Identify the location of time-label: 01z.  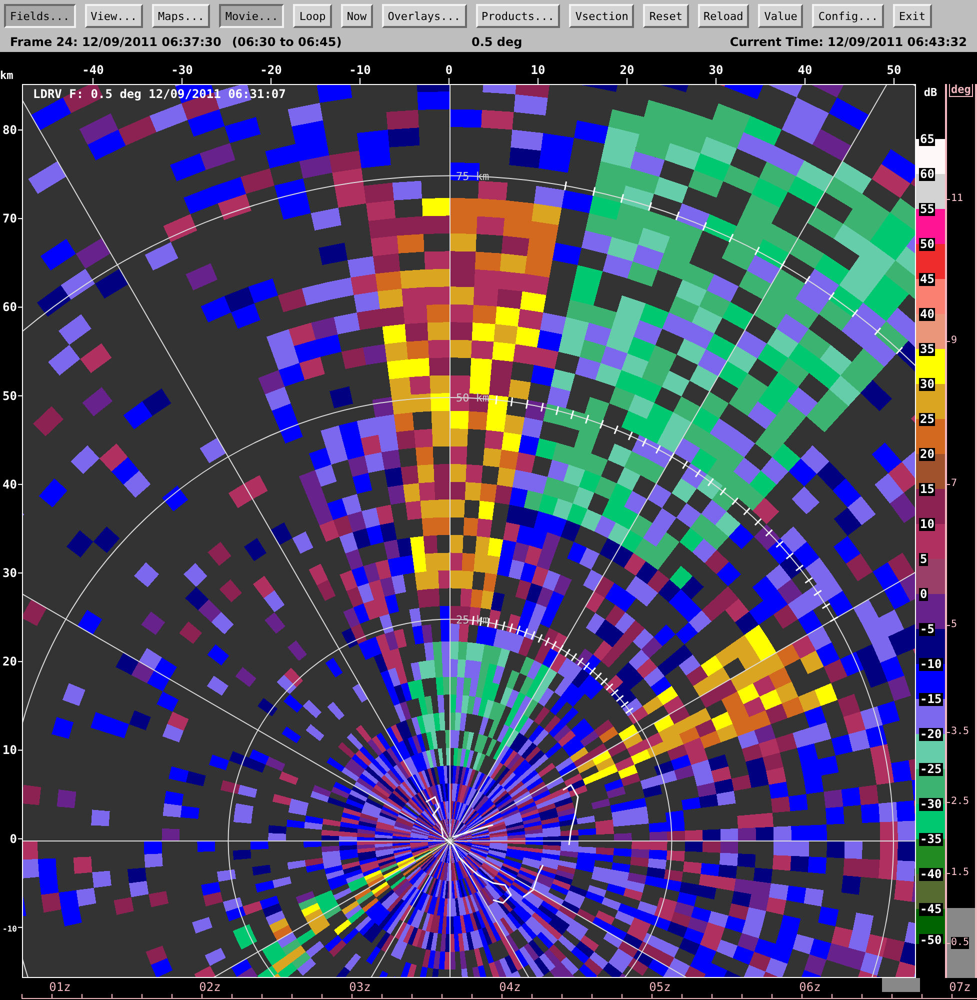
(60, 987).